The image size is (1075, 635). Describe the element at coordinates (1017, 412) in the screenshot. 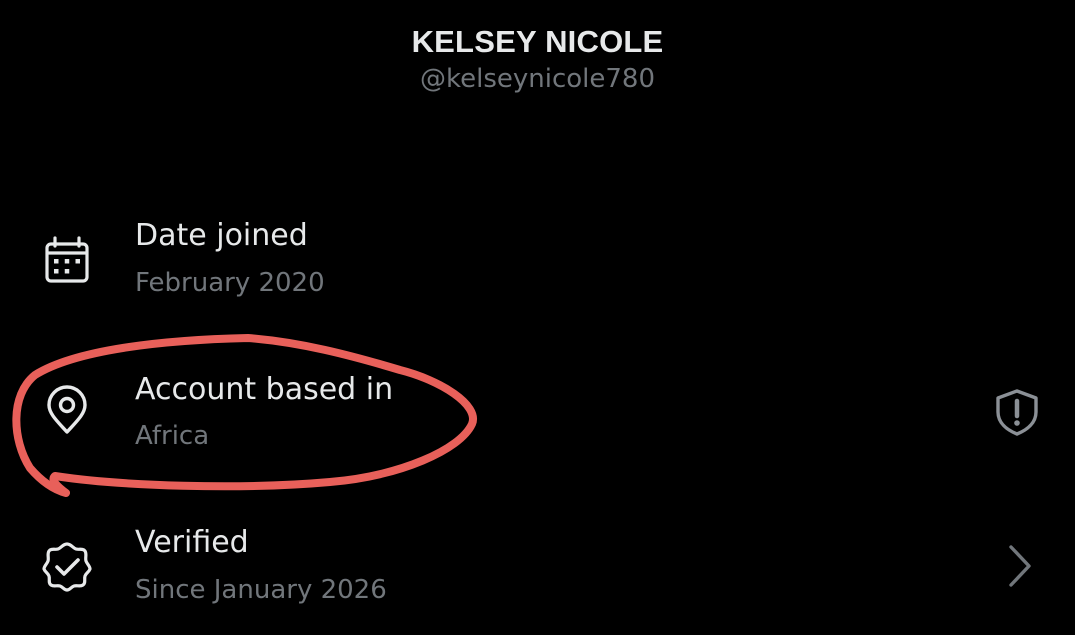

I see `shield-alert-icon` at that location.